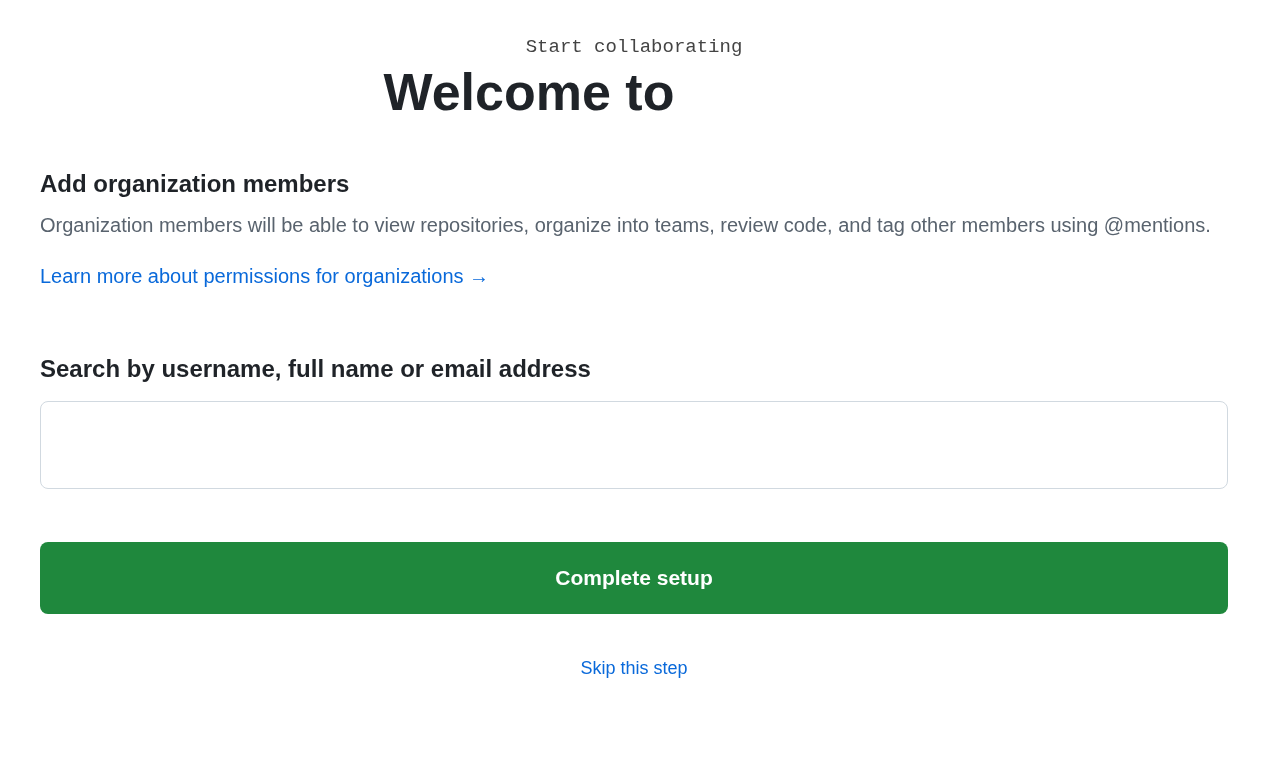 The image size is (1268, 761). What do you see at coordinates (626, 225) in the screenshot?
I see `section-description: Organization members will be able to view repositories, organize into teams, review code, and tag other members using @mentions.` at bounding box center [626, 225].